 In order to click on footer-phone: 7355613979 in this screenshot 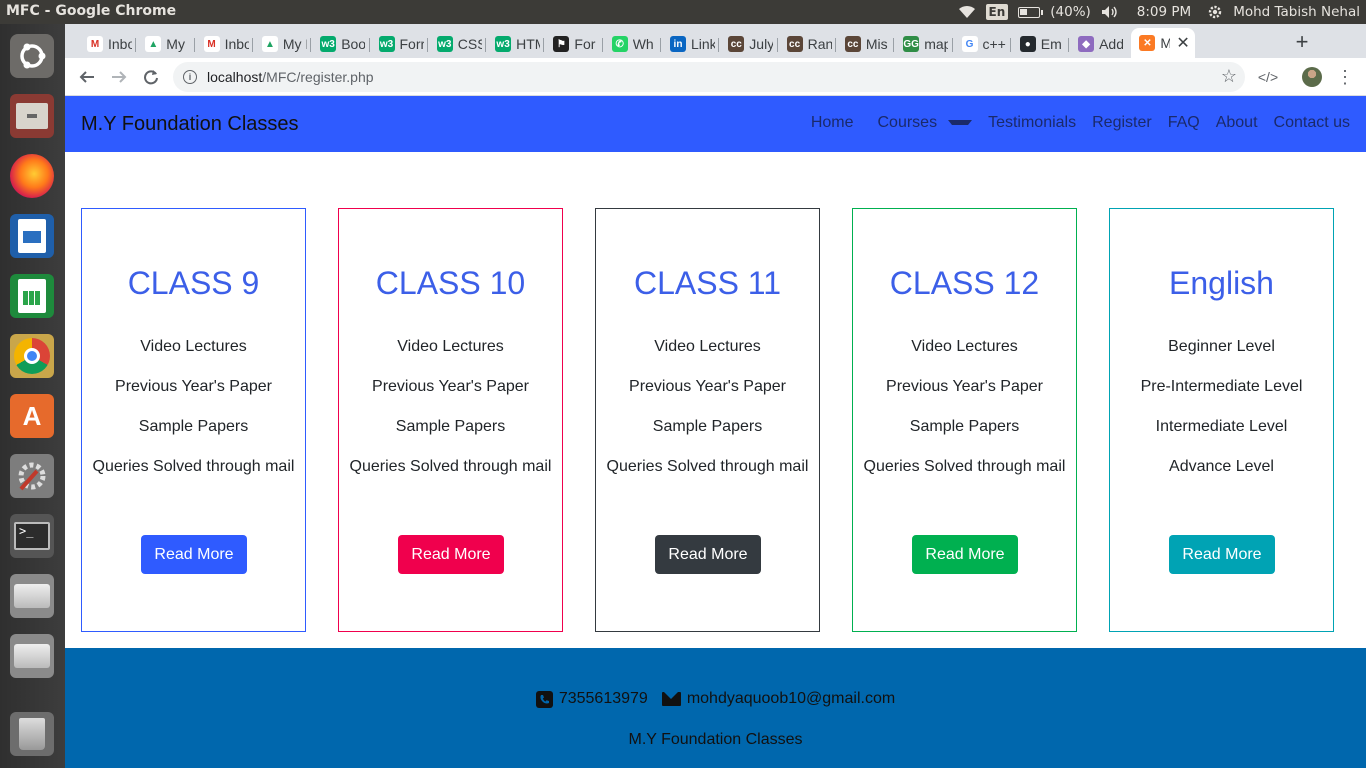, I will do `click(603, 699)`.